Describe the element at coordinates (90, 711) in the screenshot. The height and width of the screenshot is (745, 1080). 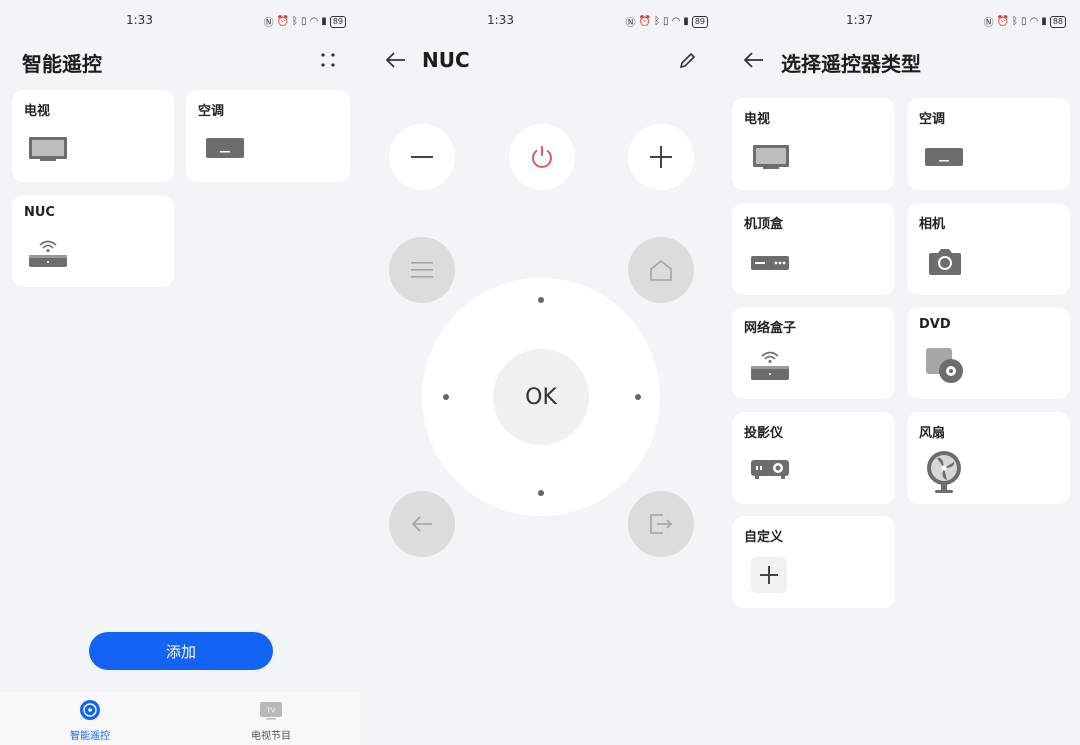
I see `remote-icon` at that location.